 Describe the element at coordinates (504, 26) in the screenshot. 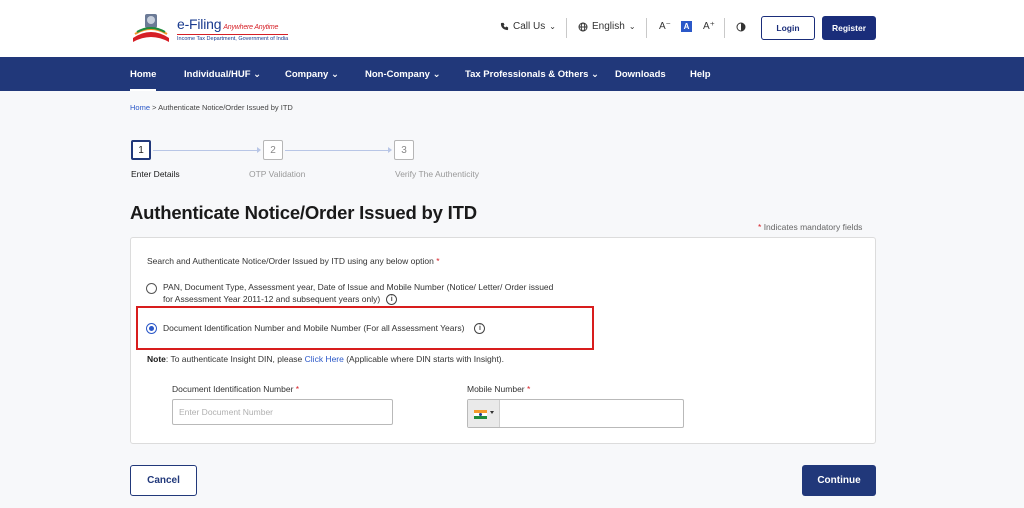

I see `phone-icon` at that location.